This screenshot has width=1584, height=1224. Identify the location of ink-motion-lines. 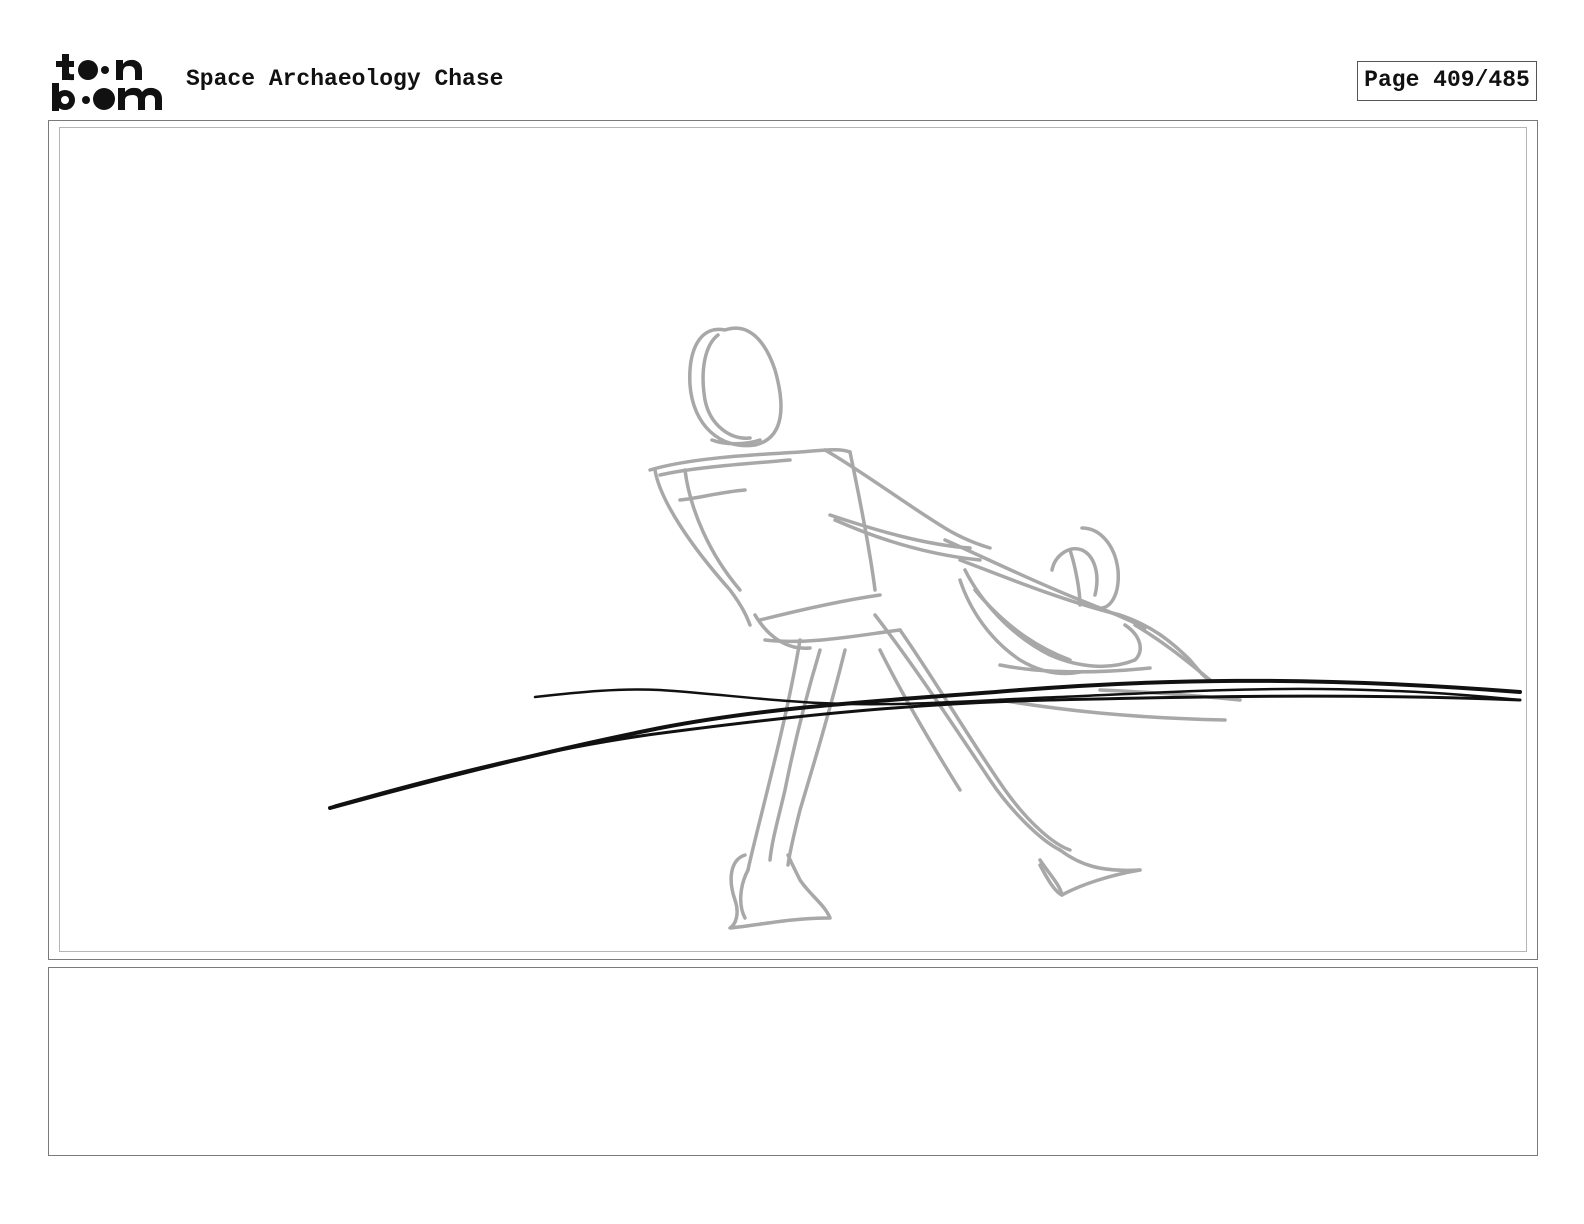
(925, 744).